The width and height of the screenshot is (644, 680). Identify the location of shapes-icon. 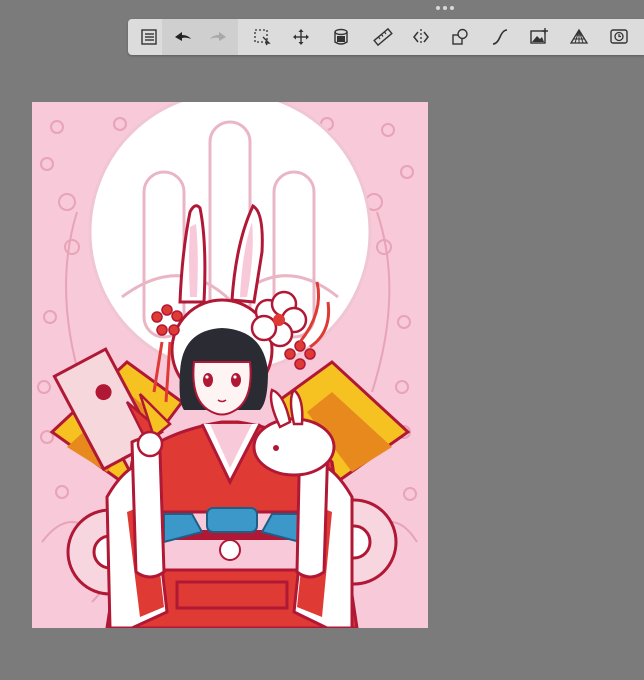
(460, 37).